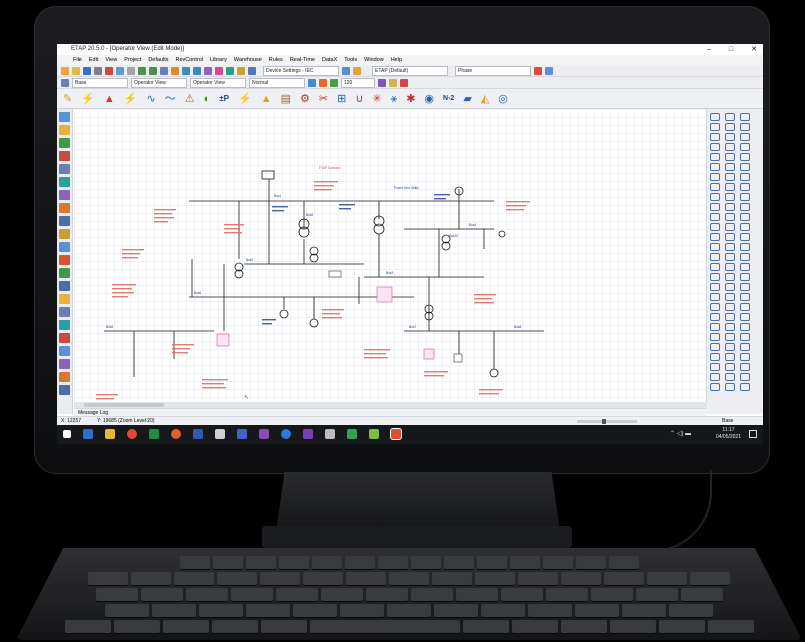  What do you see at coordinates (730, 117) in the screenshot?
I see `element-tool-2-icon` at bounding box center [730, 117].